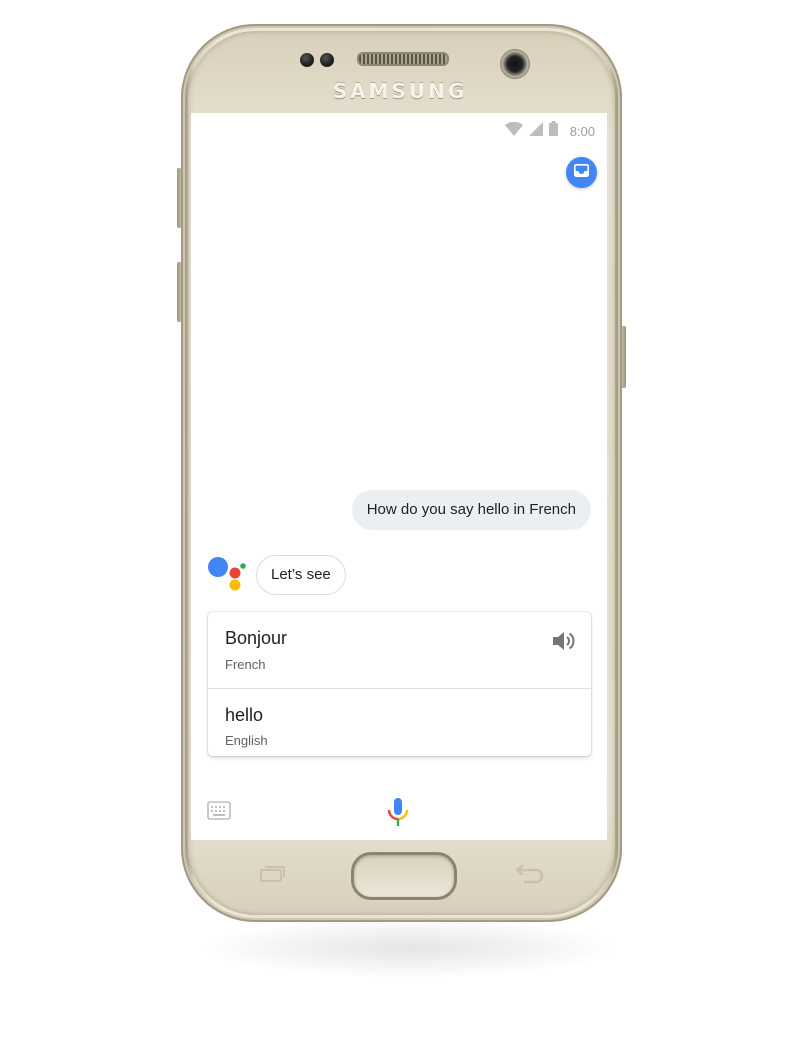 This screenshot has height=1050, width=803. What do you see at coordinates (513, 131) in the screenshot?
I see `wifi-icon` at bounding box center [513, 131].